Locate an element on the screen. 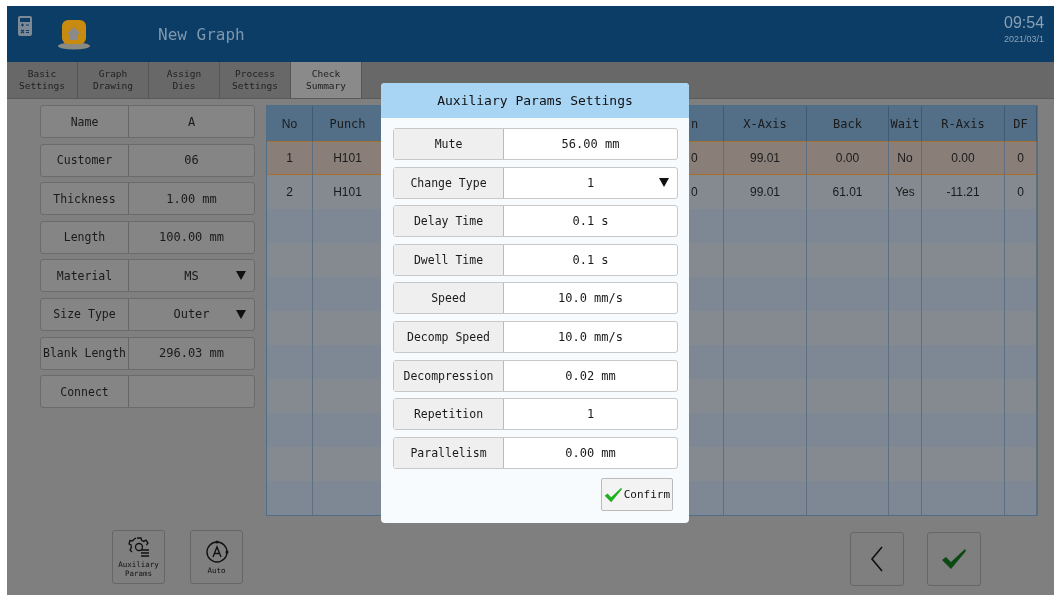  clock-date: 2021/03/1 is located at coordinates (1024, 39).